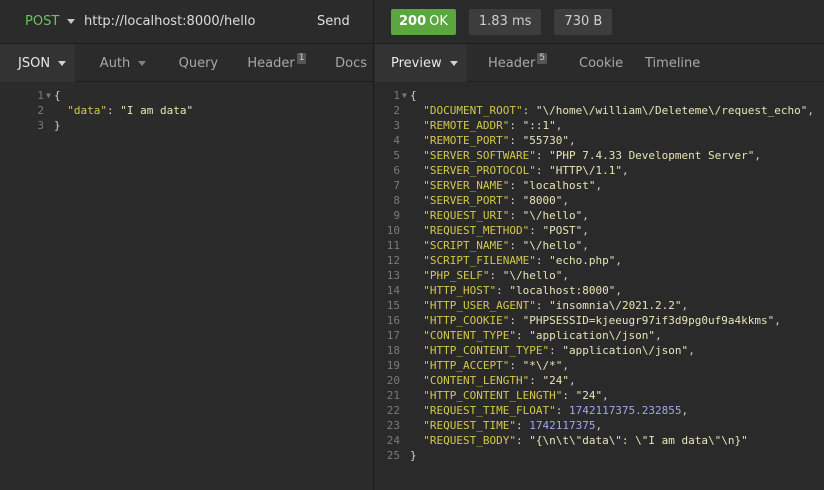 The image size is (824, 490). I want to click on line-number: 2, so click(40, 110).